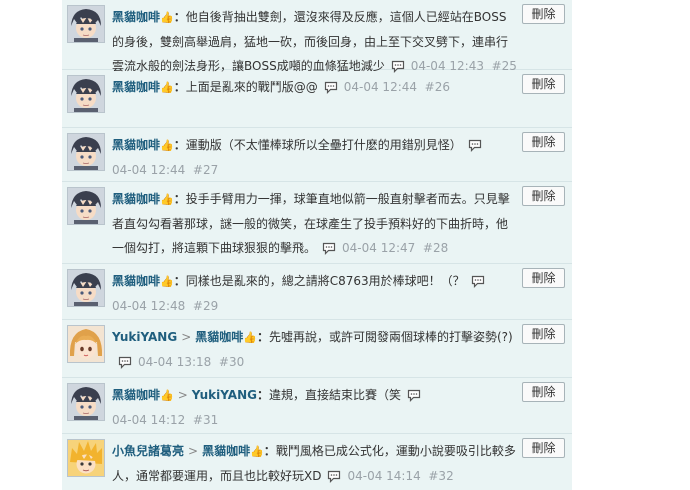  I want to click on comment-body: 黑貓咖啡👍：上面是亂來的戰鬥版@@ 04-04 12:44 #26, so click(315, 87).